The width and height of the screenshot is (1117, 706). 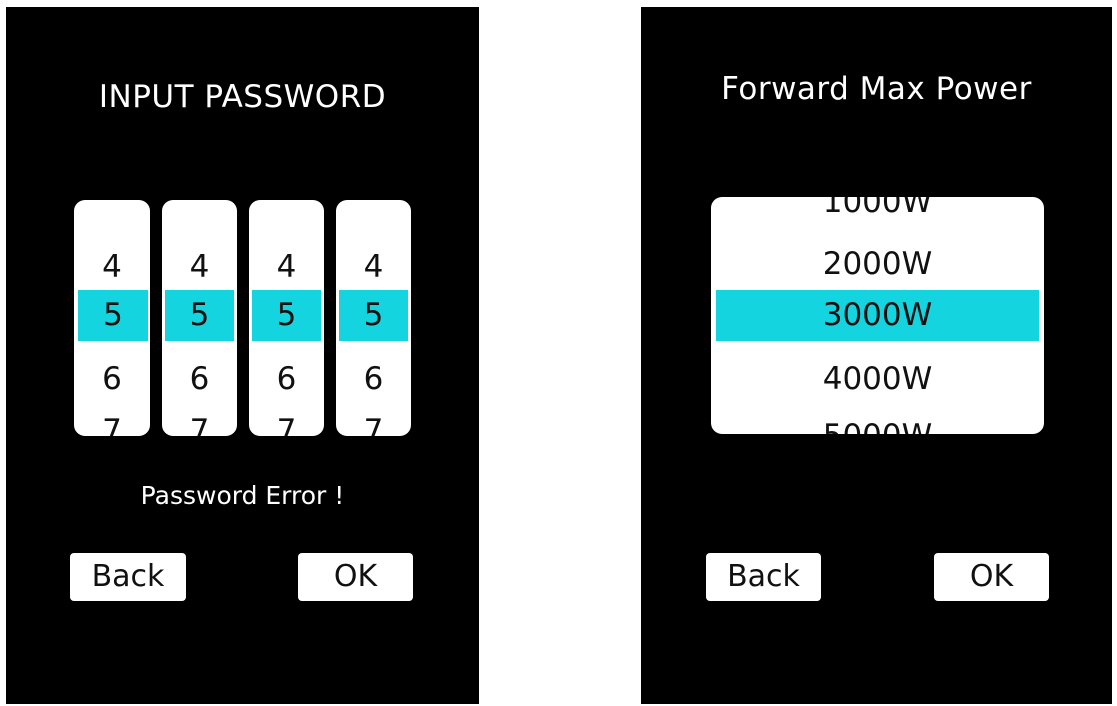 I want to click on power-option: 5000W, so click(x=877, y=421).